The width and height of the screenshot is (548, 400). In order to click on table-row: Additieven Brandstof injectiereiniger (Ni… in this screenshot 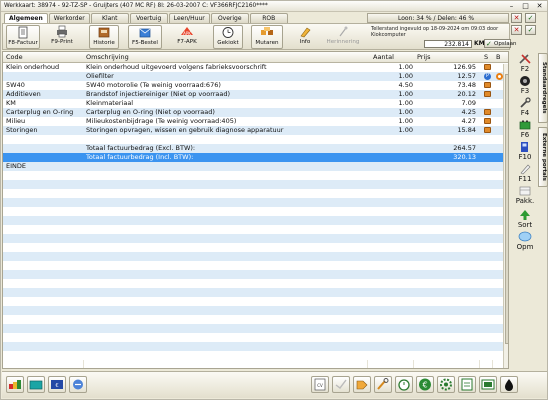, I will do `click(255, 94)`.